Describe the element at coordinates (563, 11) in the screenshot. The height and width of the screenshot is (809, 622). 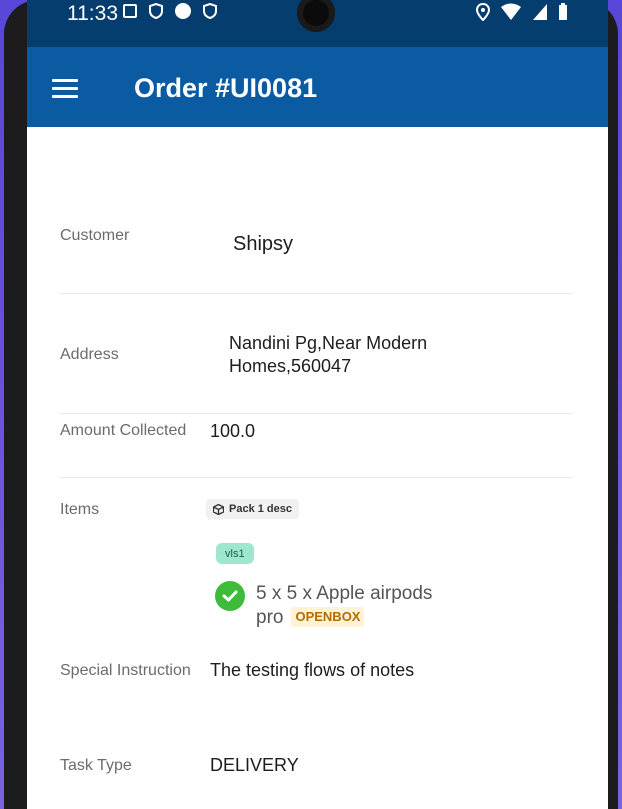
I see `battery-icon` at that location.